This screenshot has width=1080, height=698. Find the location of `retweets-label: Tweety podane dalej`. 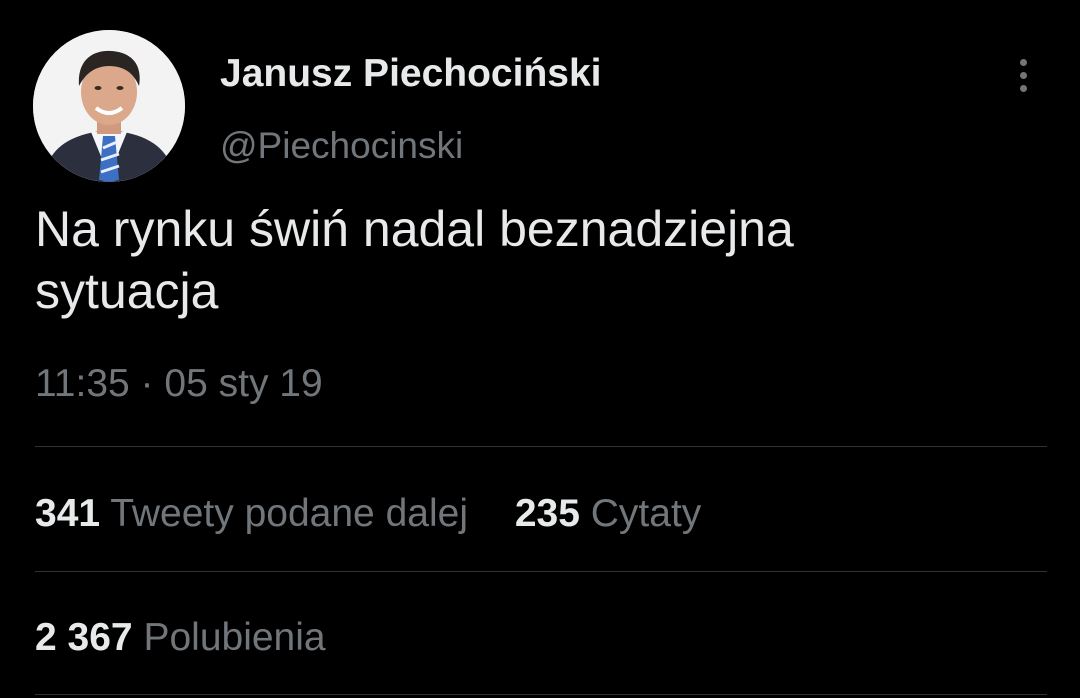

retweets-label: Tweety podane dalej is located at coordinates (289, 513).